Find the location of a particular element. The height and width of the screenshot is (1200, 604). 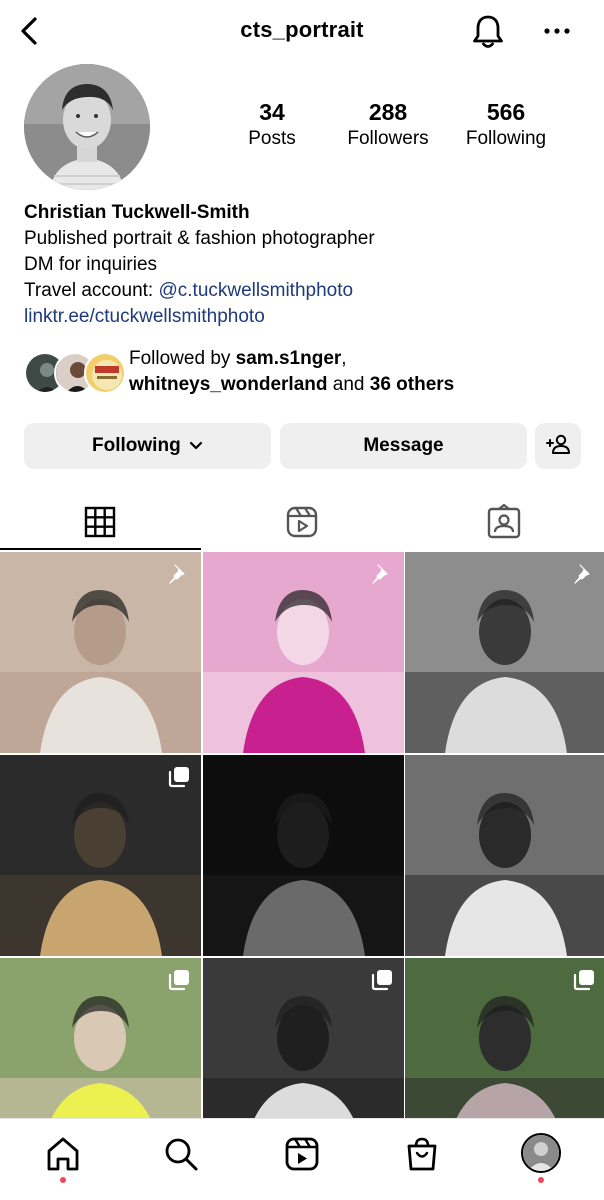

home-notification-dot is located at coordinates (63, 1180).